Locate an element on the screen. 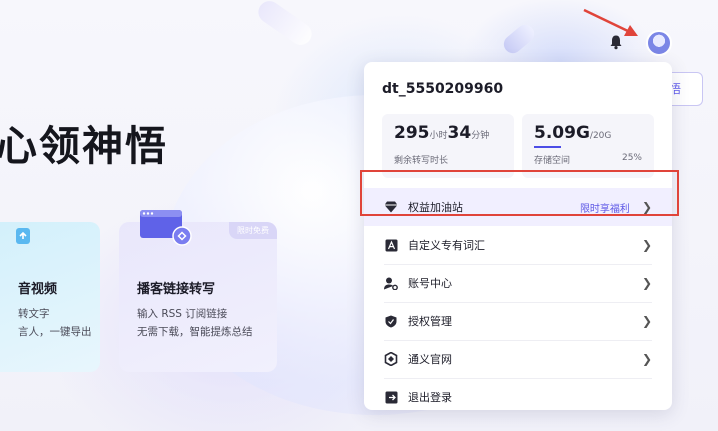 The image size is (718, 431). transcription-time-label: 剩余转写时长 is located at coordinates (448, 159).